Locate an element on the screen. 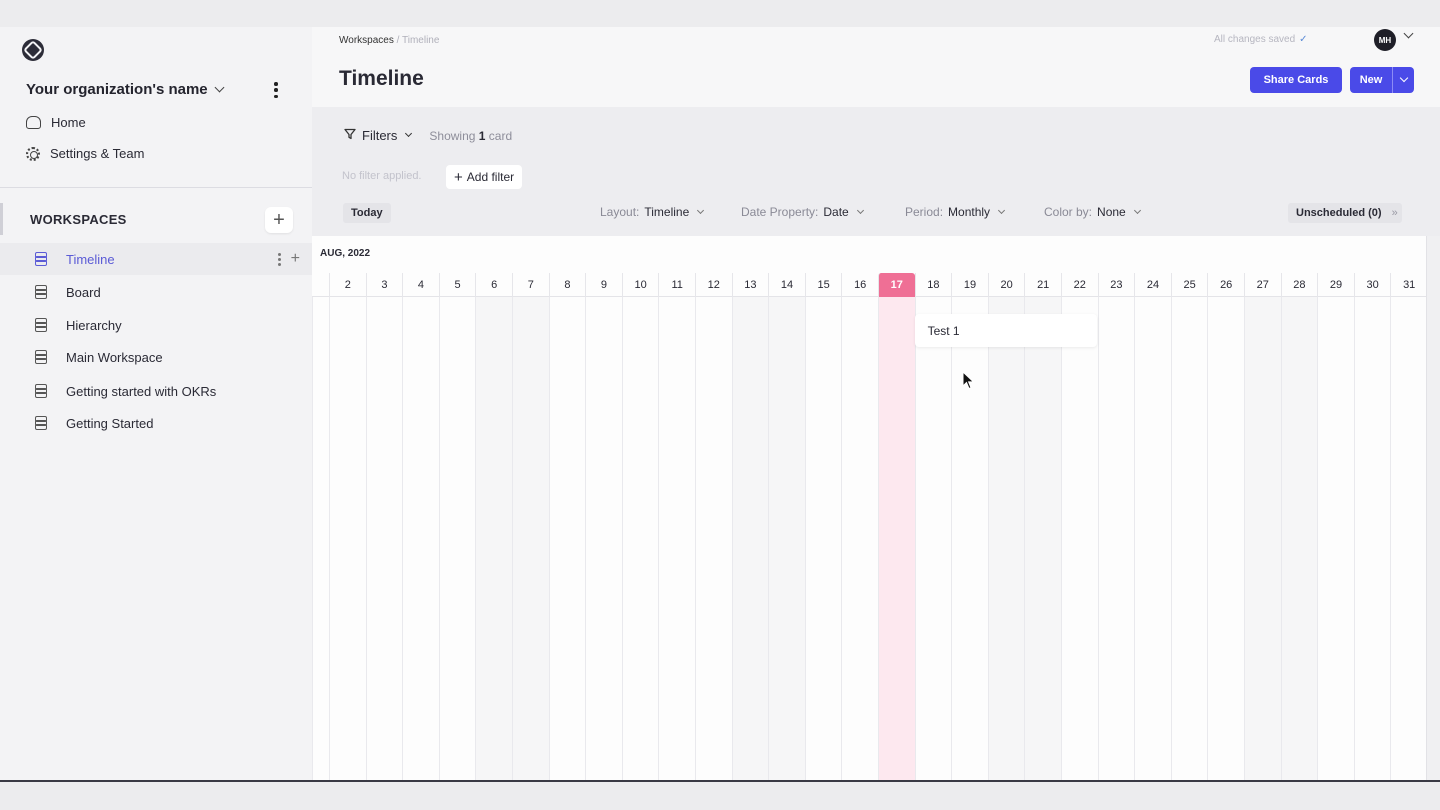 The width and height of the screenshot is (1440, 810). color-by-value: None is located at coordinates (1111, 212).